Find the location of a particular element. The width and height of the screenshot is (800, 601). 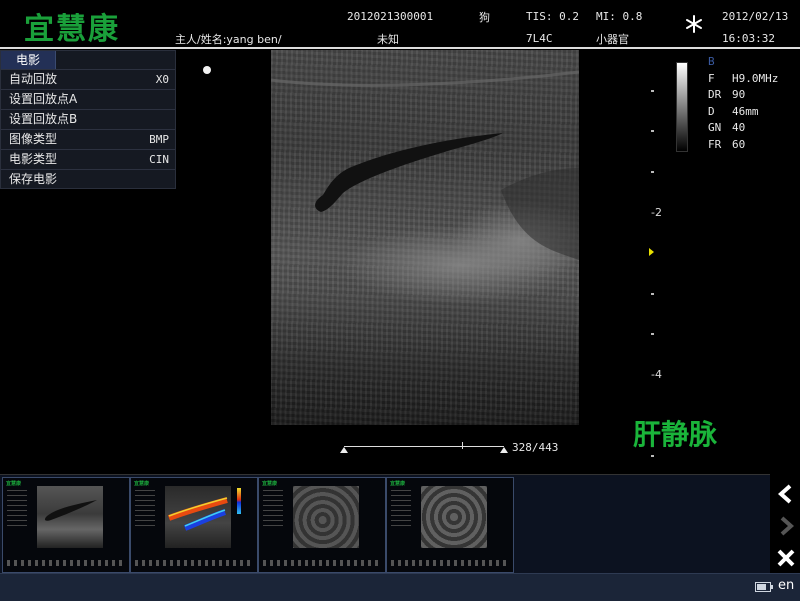

param-key: D is located at coordinates (711, 111).